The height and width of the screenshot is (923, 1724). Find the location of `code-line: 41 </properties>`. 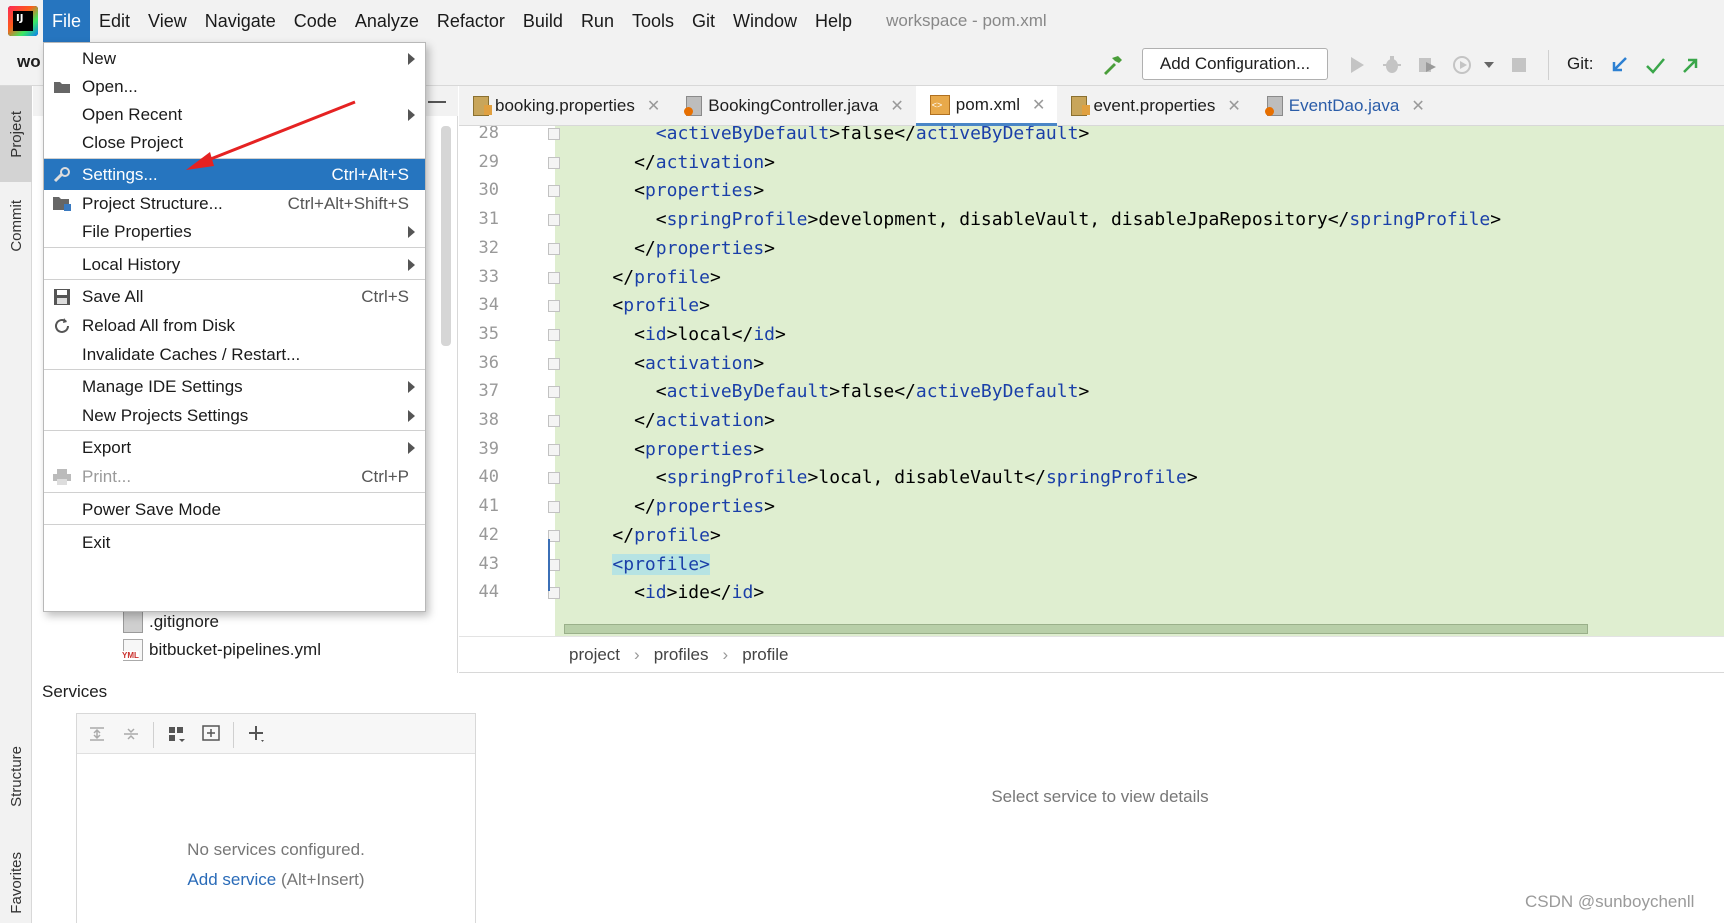

code-line: 41 </properties> is located at coordinates (1091, 506).